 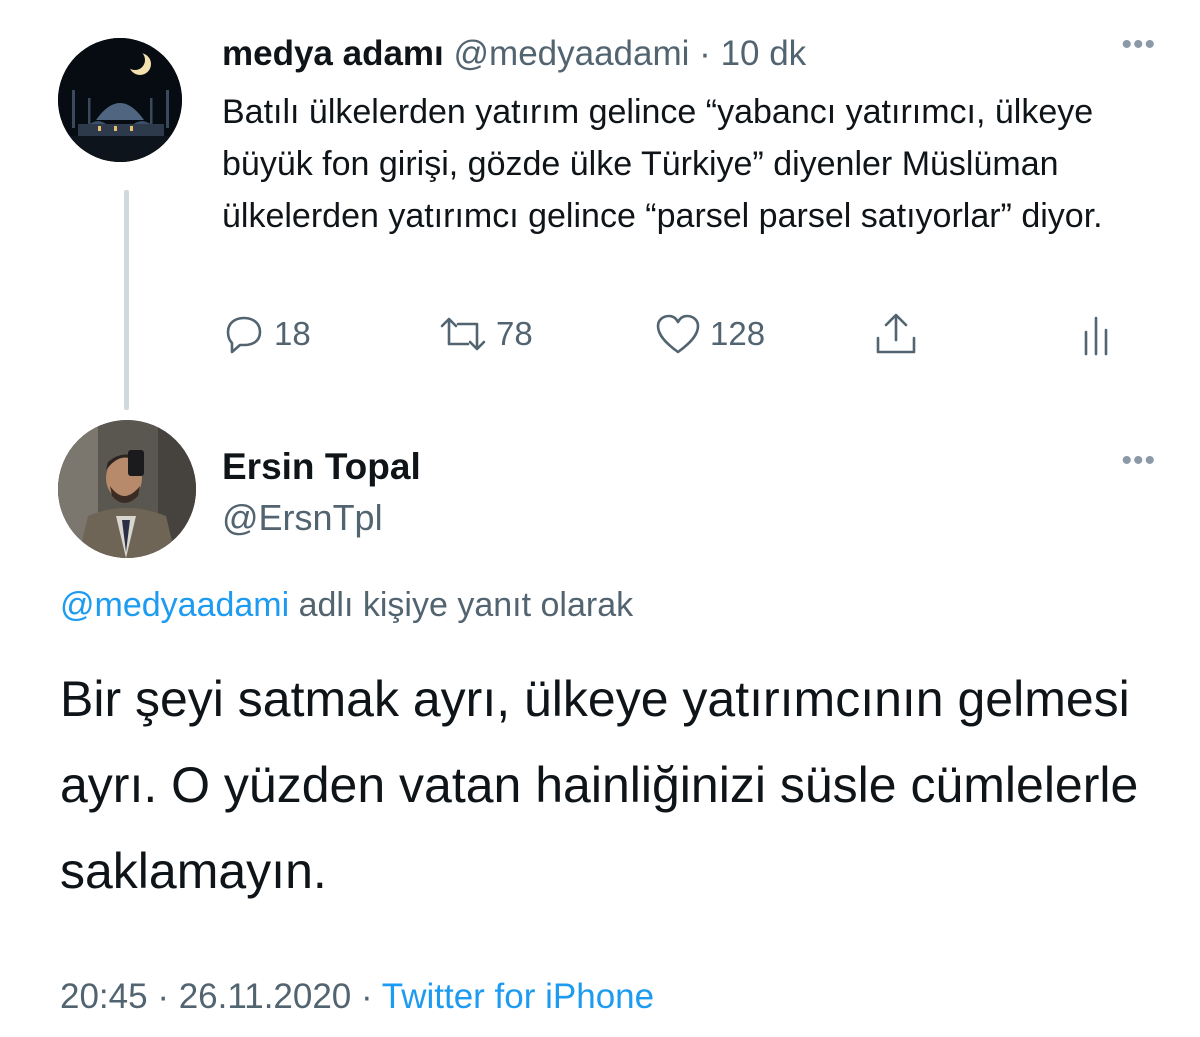 What do you see at coordinates (321, 467) in the screenshot?
I see `reply-display-name: Ersin Topal` at bounding box center [321, 467].